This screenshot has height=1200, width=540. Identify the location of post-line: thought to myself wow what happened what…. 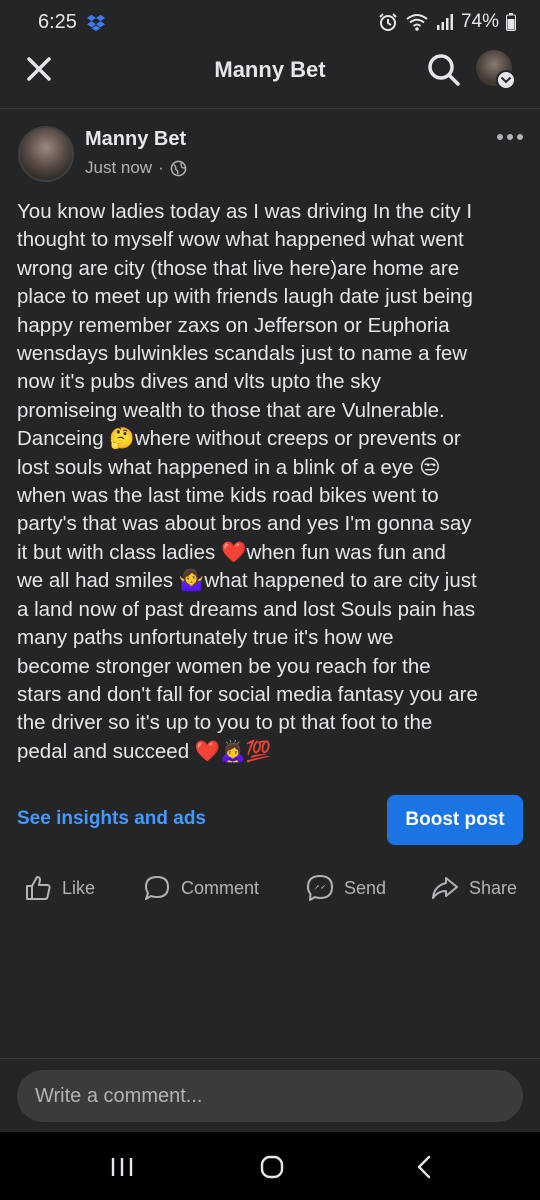
(240, 240).